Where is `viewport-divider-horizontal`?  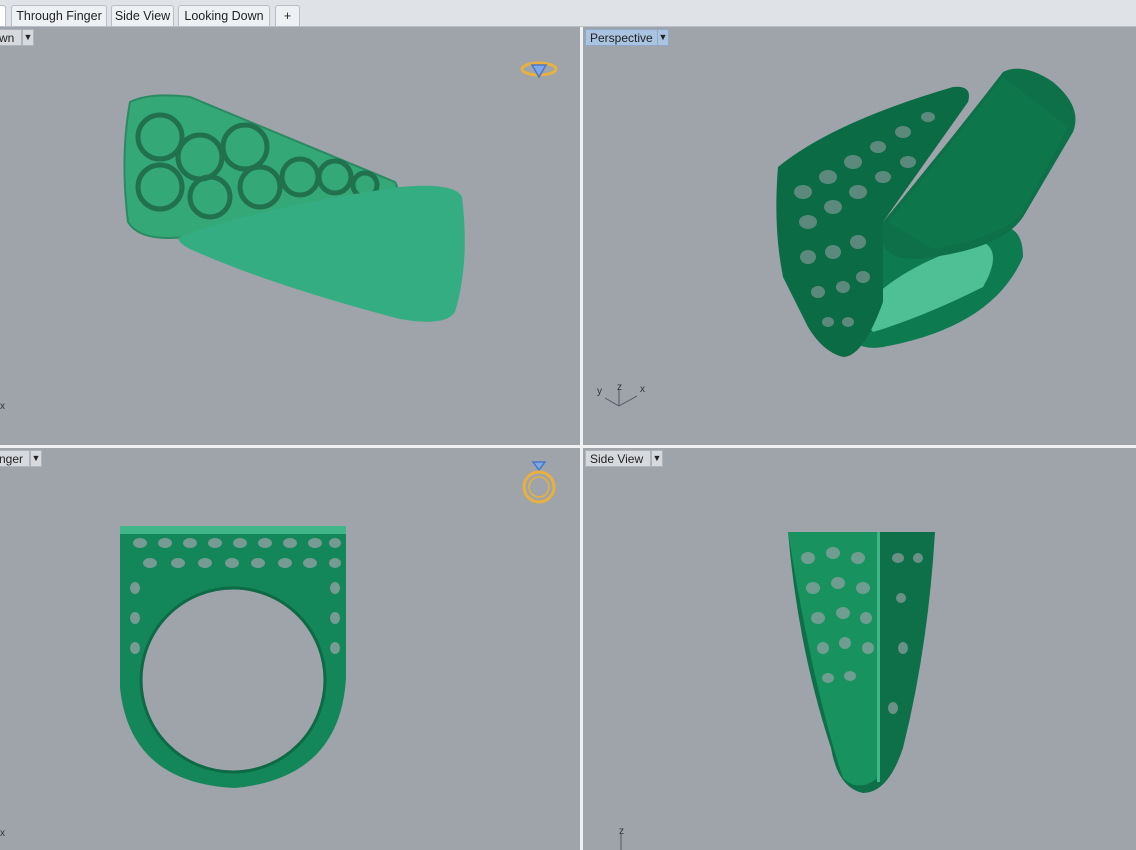
viewport-divider-horizontal is located at coordinates (568, 446).